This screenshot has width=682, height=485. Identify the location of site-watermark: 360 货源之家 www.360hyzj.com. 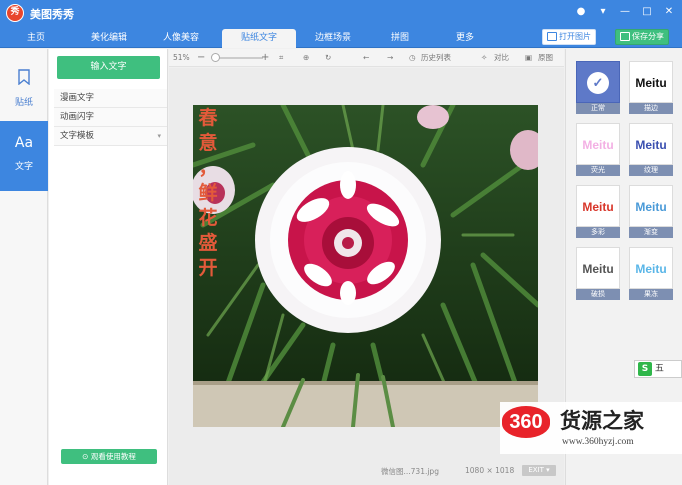
(591, 428).